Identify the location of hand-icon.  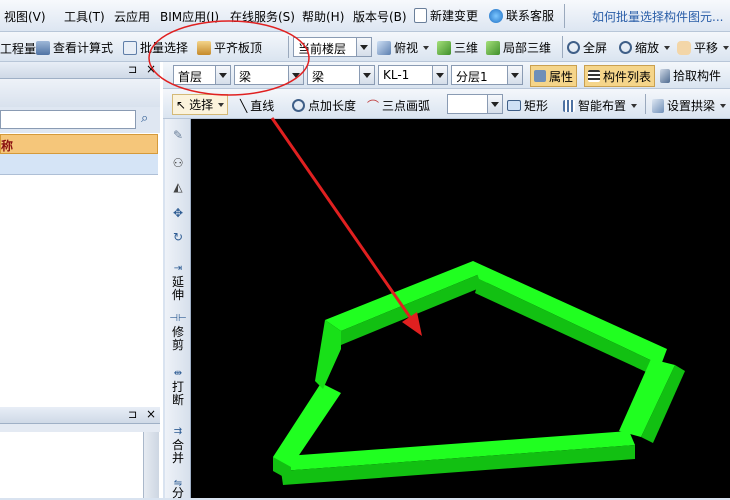
(684, 47).